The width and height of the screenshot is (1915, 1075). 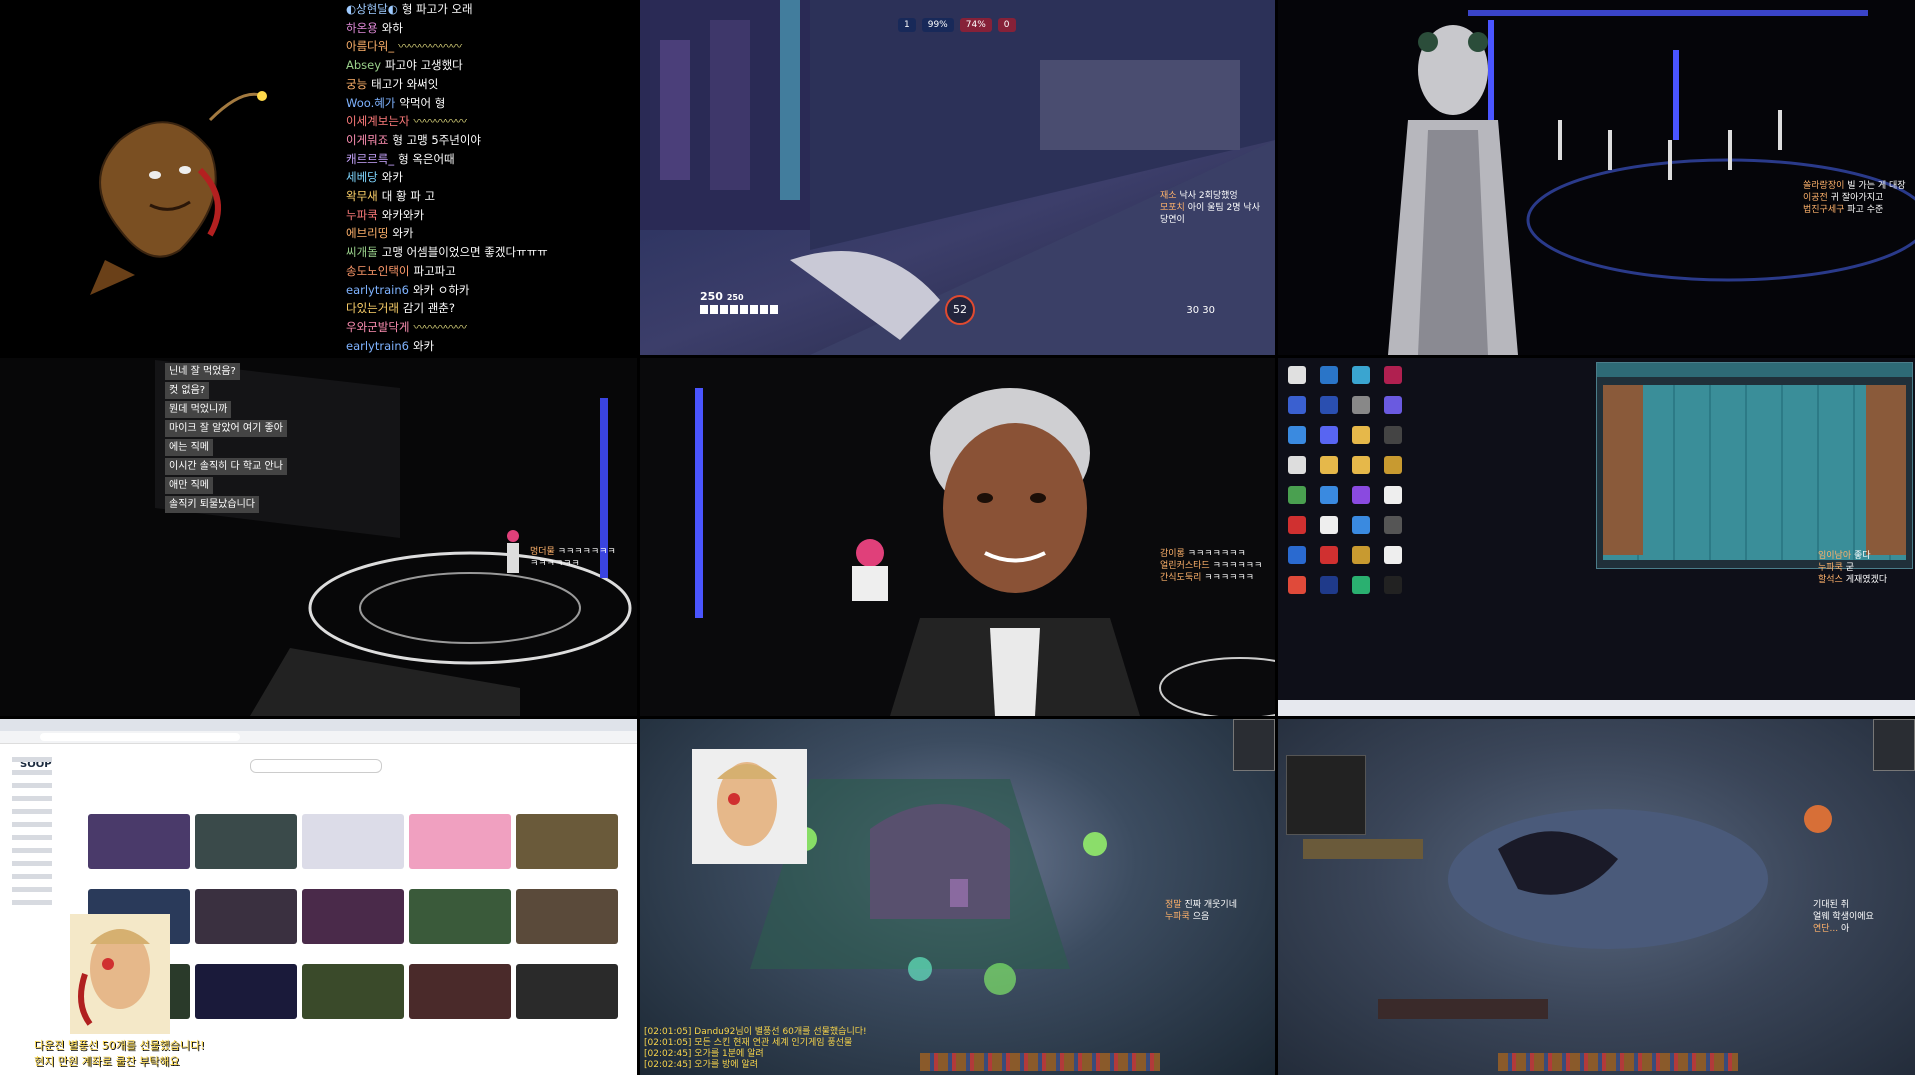 I want to click on wall-message: 에는 직메, so click(x=189, y=447).